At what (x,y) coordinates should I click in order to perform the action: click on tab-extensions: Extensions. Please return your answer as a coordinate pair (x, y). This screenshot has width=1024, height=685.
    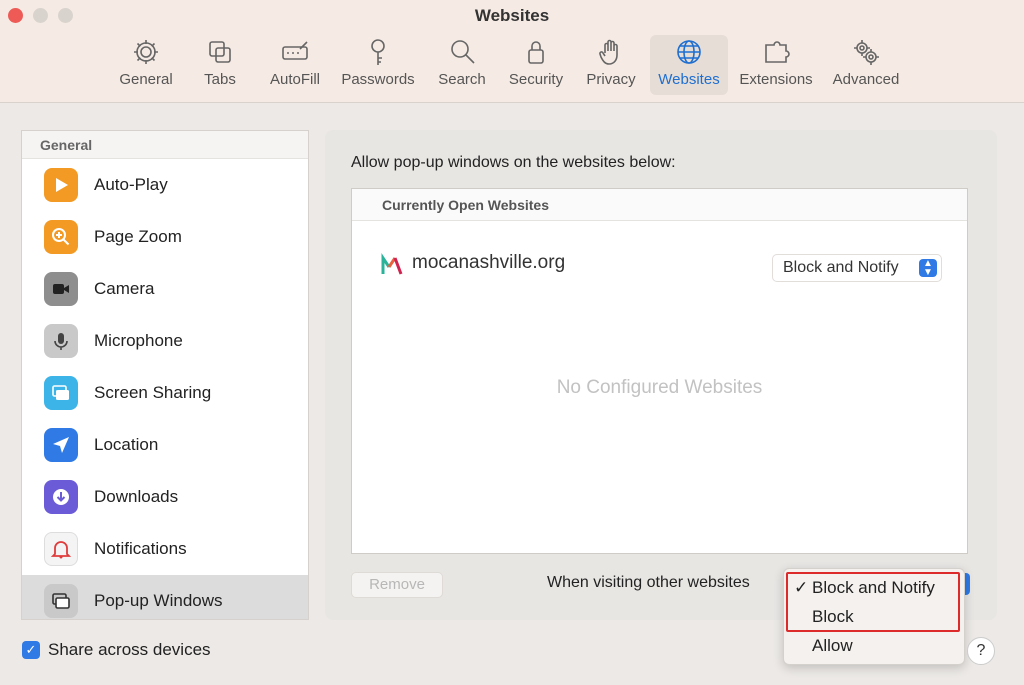
    Looking at the image, I should click on (776, 65).